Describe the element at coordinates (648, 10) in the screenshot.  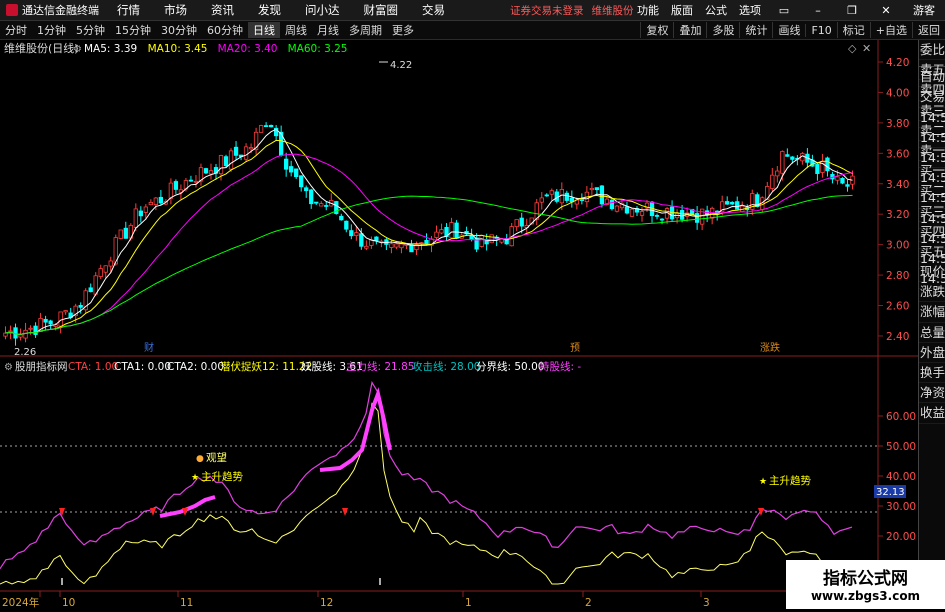
I see `right-menu-item-0: 功能` at that location.